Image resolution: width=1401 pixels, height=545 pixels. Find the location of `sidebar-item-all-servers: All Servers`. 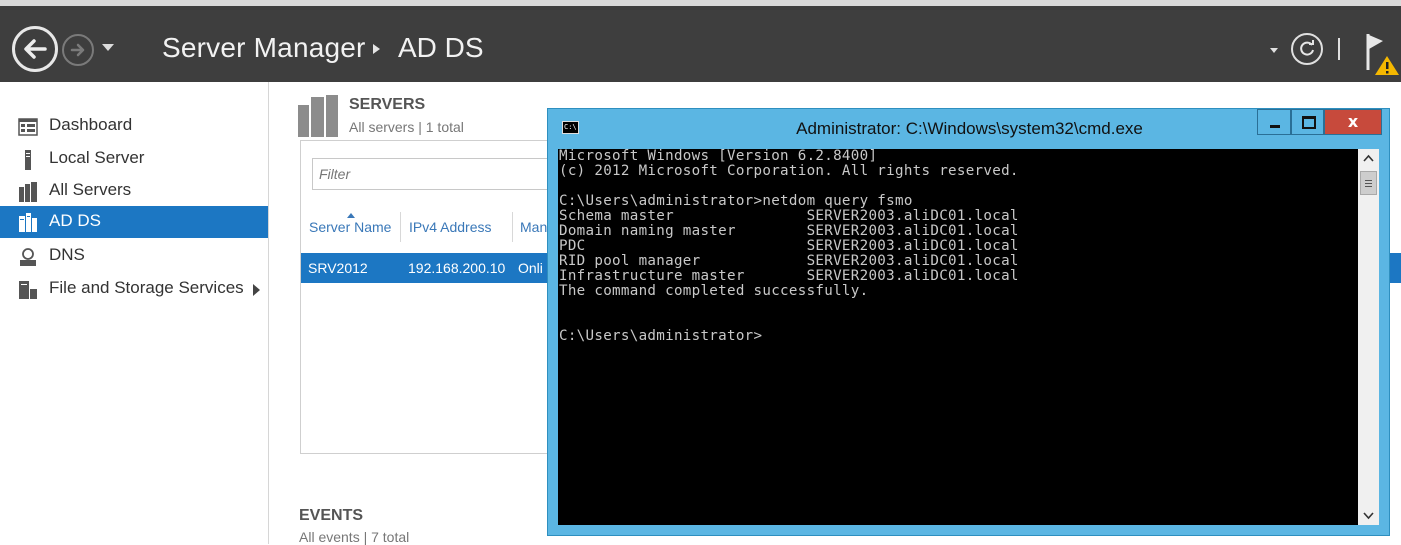

sidebar-item-all-servers: All Servers is located at coordinates (134, 191).